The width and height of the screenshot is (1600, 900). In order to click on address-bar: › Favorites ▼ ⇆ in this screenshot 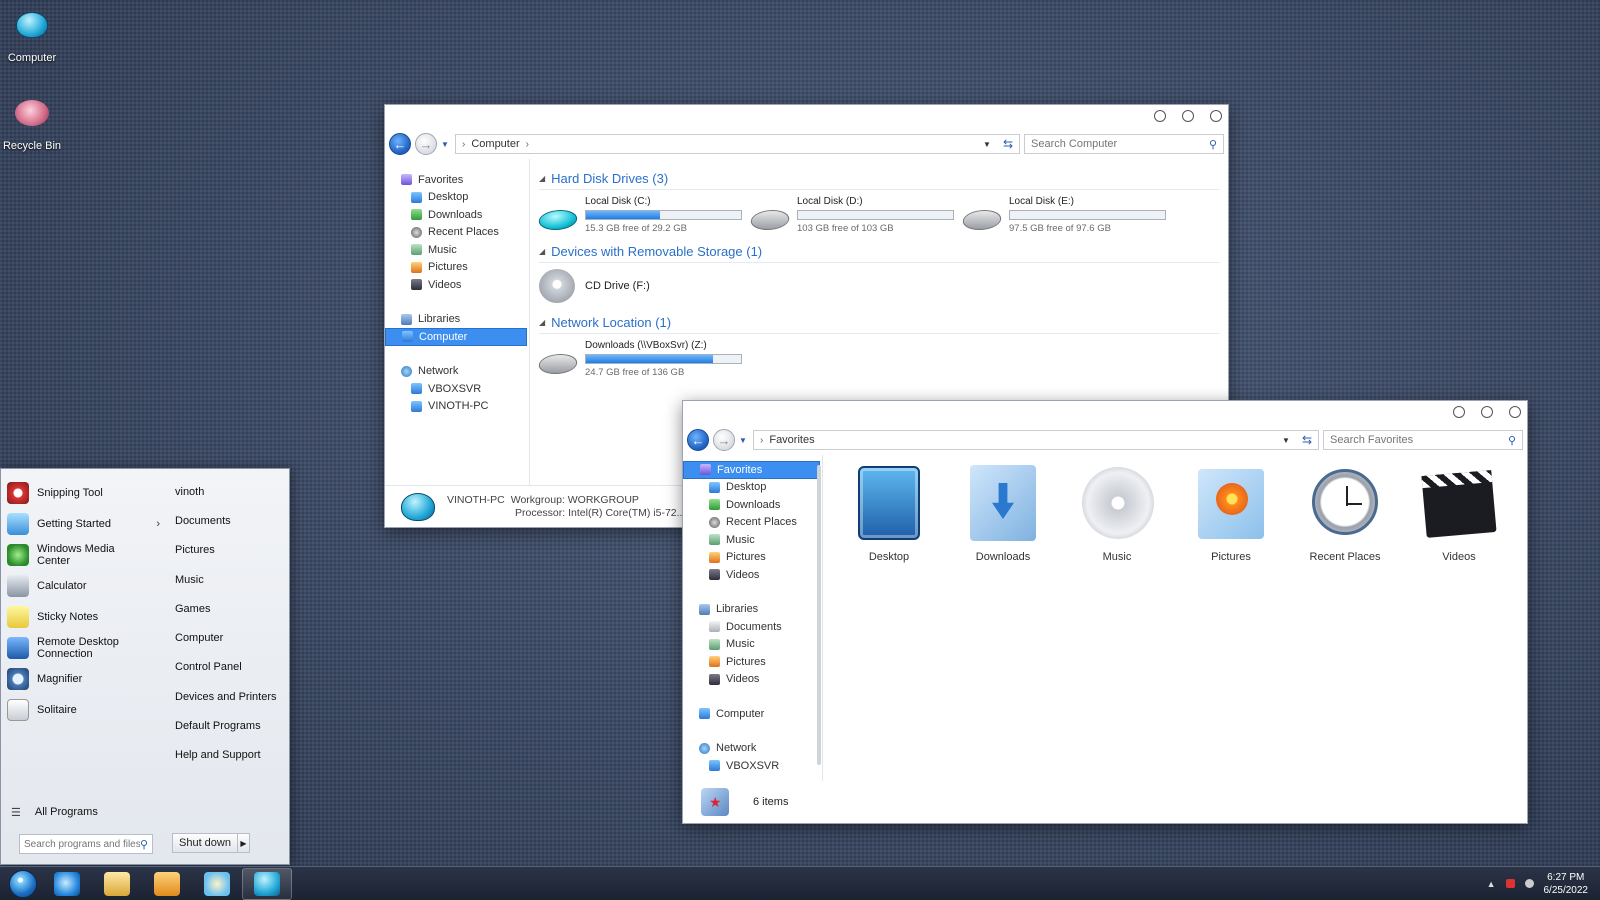, I will do `click(1036, 440)`.